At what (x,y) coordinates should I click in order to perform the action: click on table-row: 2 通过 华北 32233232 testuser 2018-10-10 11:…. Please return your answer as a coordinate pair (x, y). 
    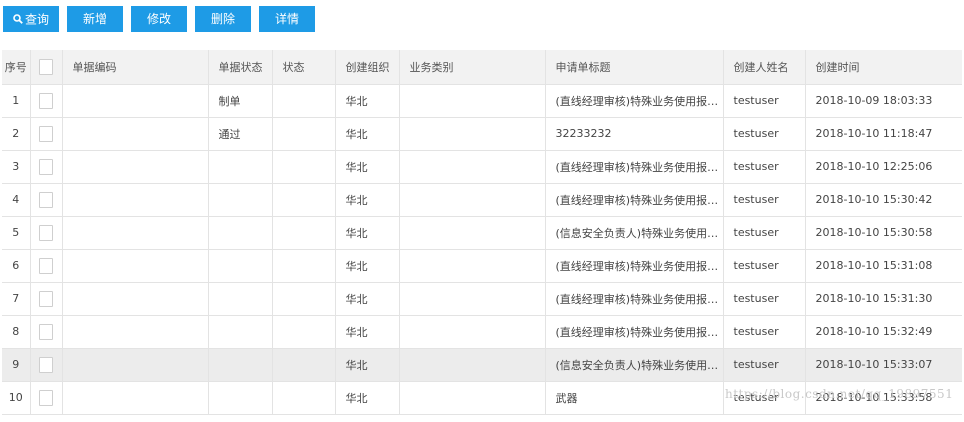
    Looking at the image, I should click on (482, 134).